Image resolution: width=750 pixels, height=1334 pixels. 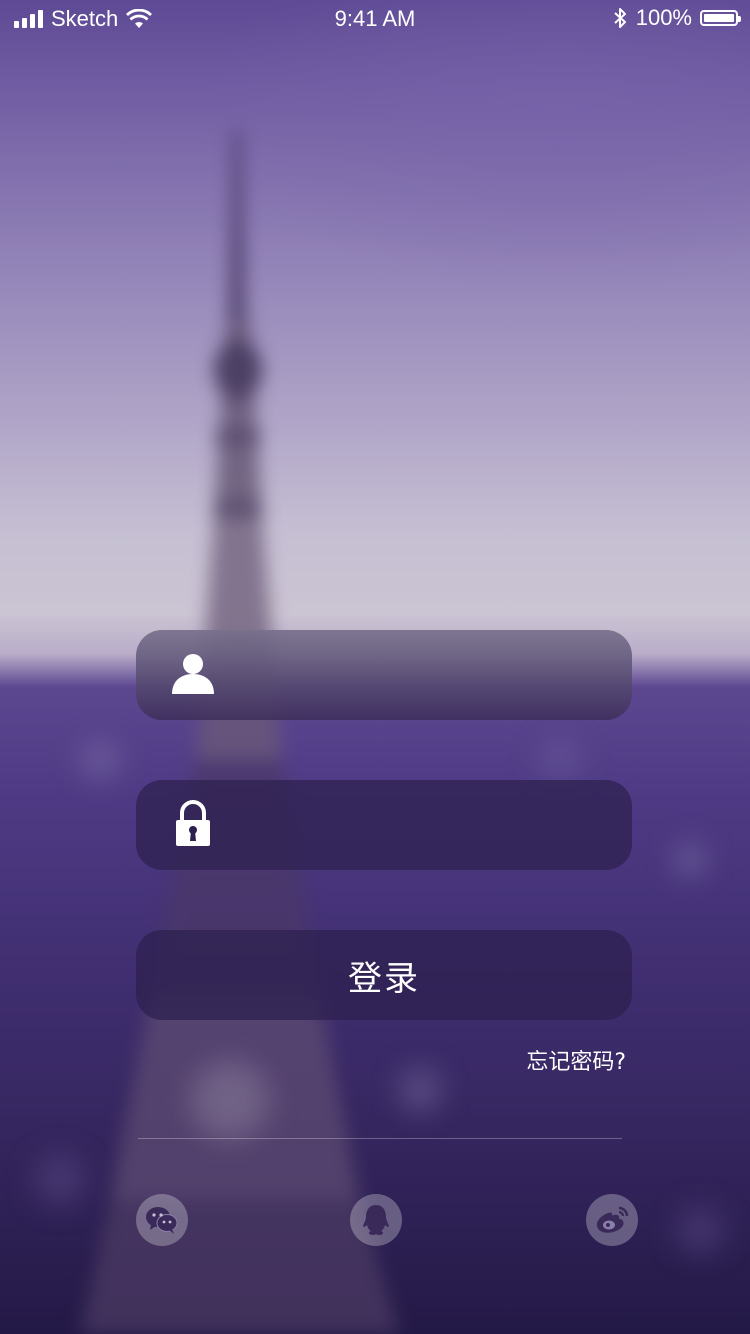 What do you see at coordinates (620, 18) in the screenshot?
I see `bluetooth-icon` at bounding box center [620, 18].